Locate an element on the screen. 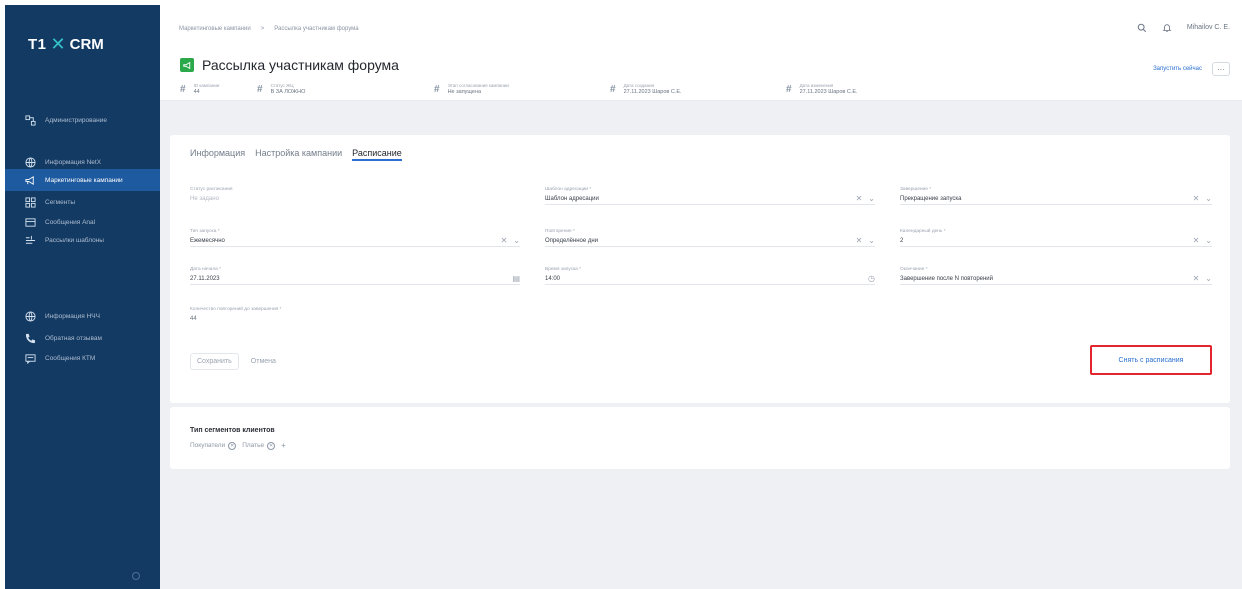 The width and height of the screenshot is (1242, 589). user-name: Mihailov C. E. is located at coordinates (1208, 27).